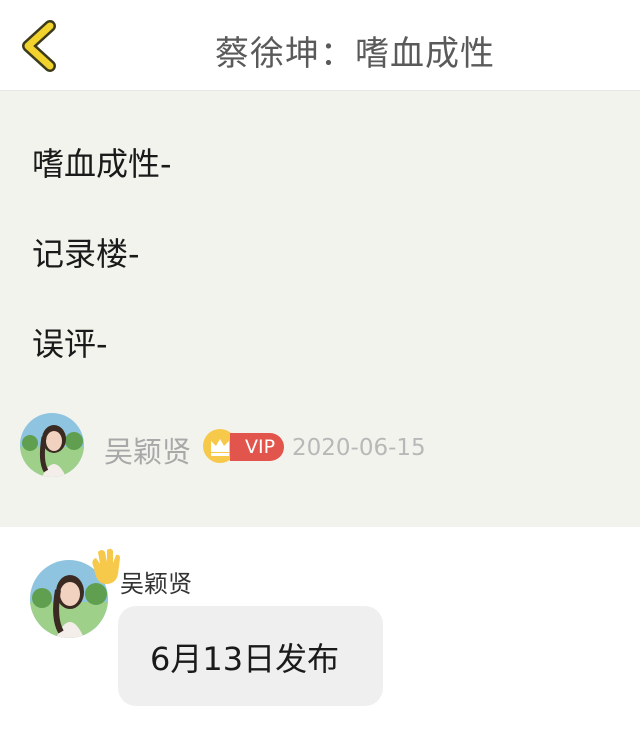  I want to click on top-navigation-bar: 蔡徐坤：嗜血成性, so click(320, 45).